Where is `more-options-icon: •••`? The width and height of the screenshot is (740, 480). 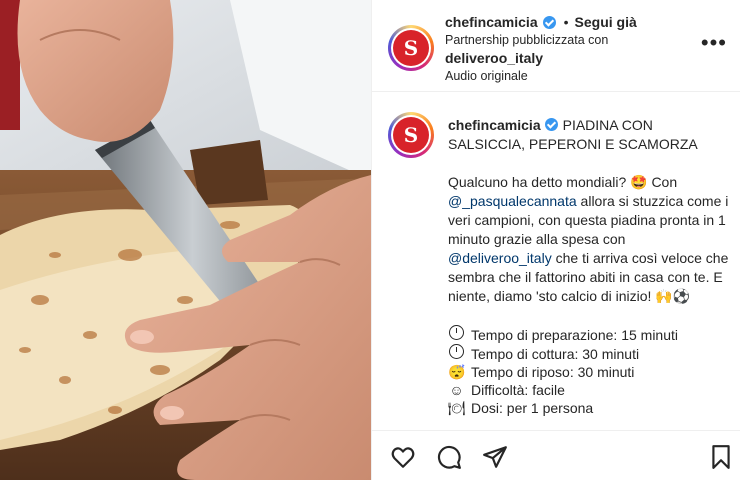
more-options-icon: ••• is located at coordinates (714, 43).